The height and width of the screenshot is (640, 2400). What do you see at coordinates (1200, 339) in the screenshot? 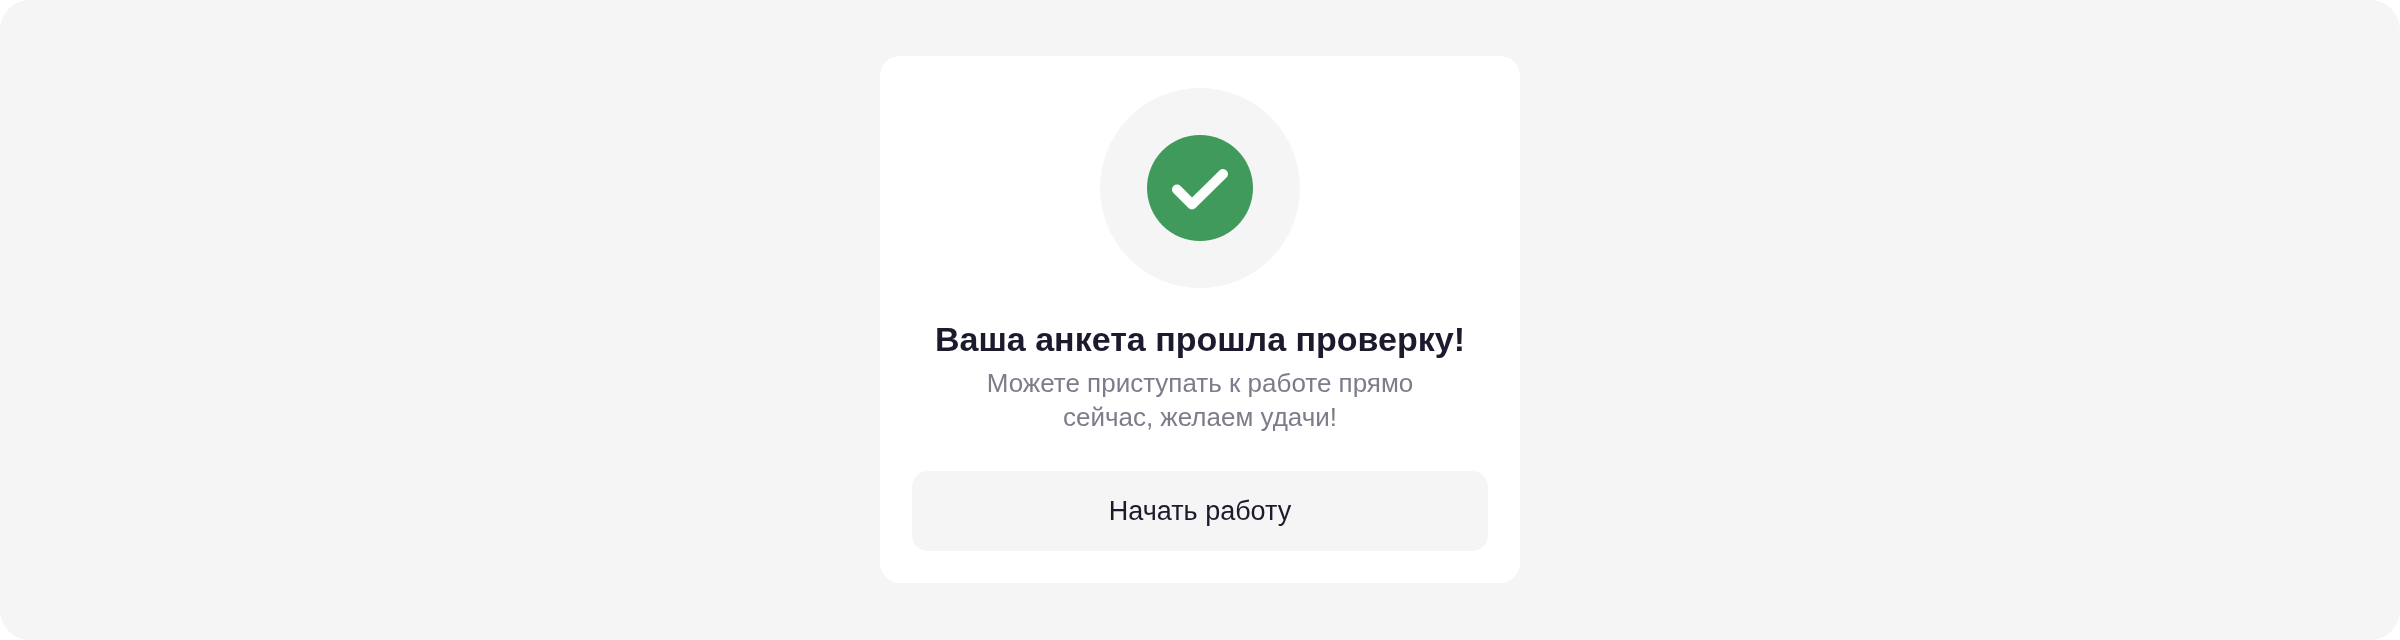
I see `success-title: Ваша анкета прошла проверку!` at bounding box center [1200, 339].